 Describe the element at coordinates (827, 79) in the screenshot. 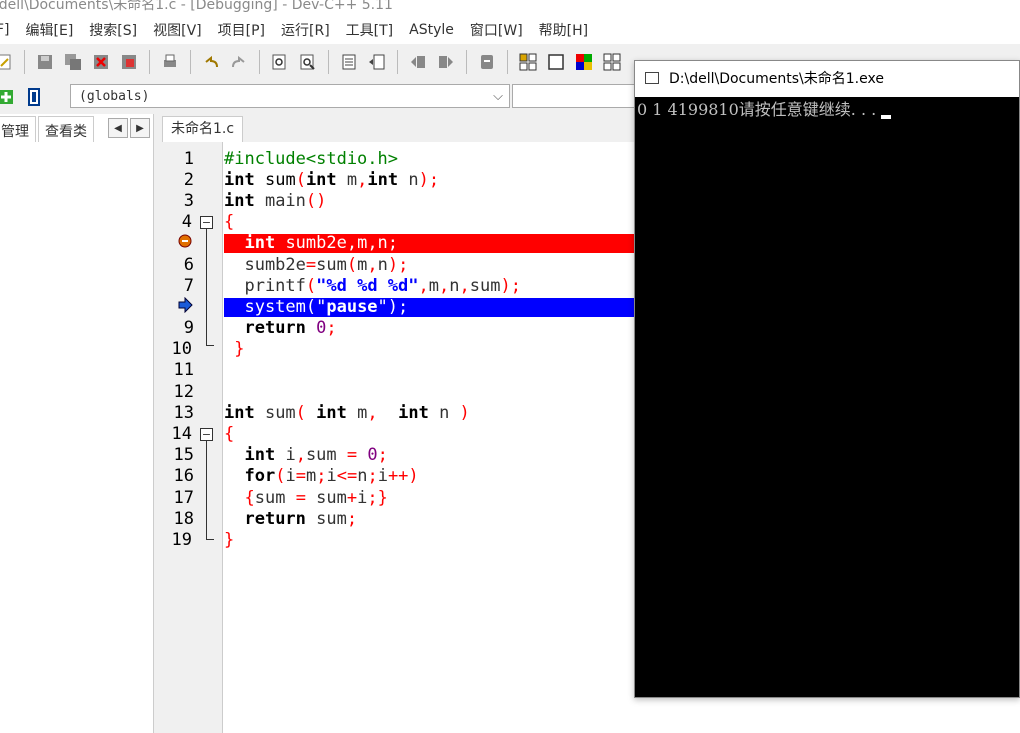

I see `console-title-bar: D:\dell\Documents\未命名1.exe` at that location.